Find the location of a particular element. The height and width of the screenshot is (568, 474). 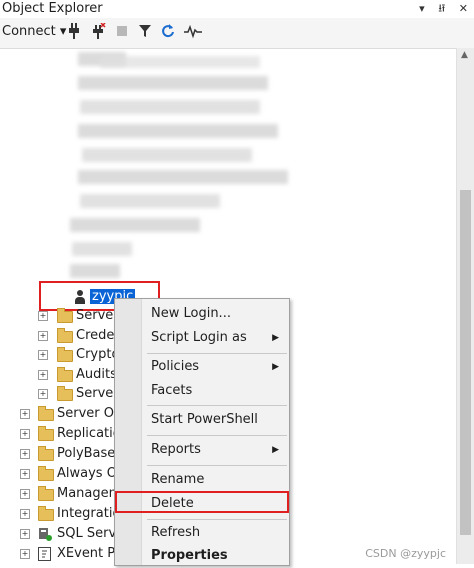

tree-item-audits: + Audits is located at coordinates (77, 375).